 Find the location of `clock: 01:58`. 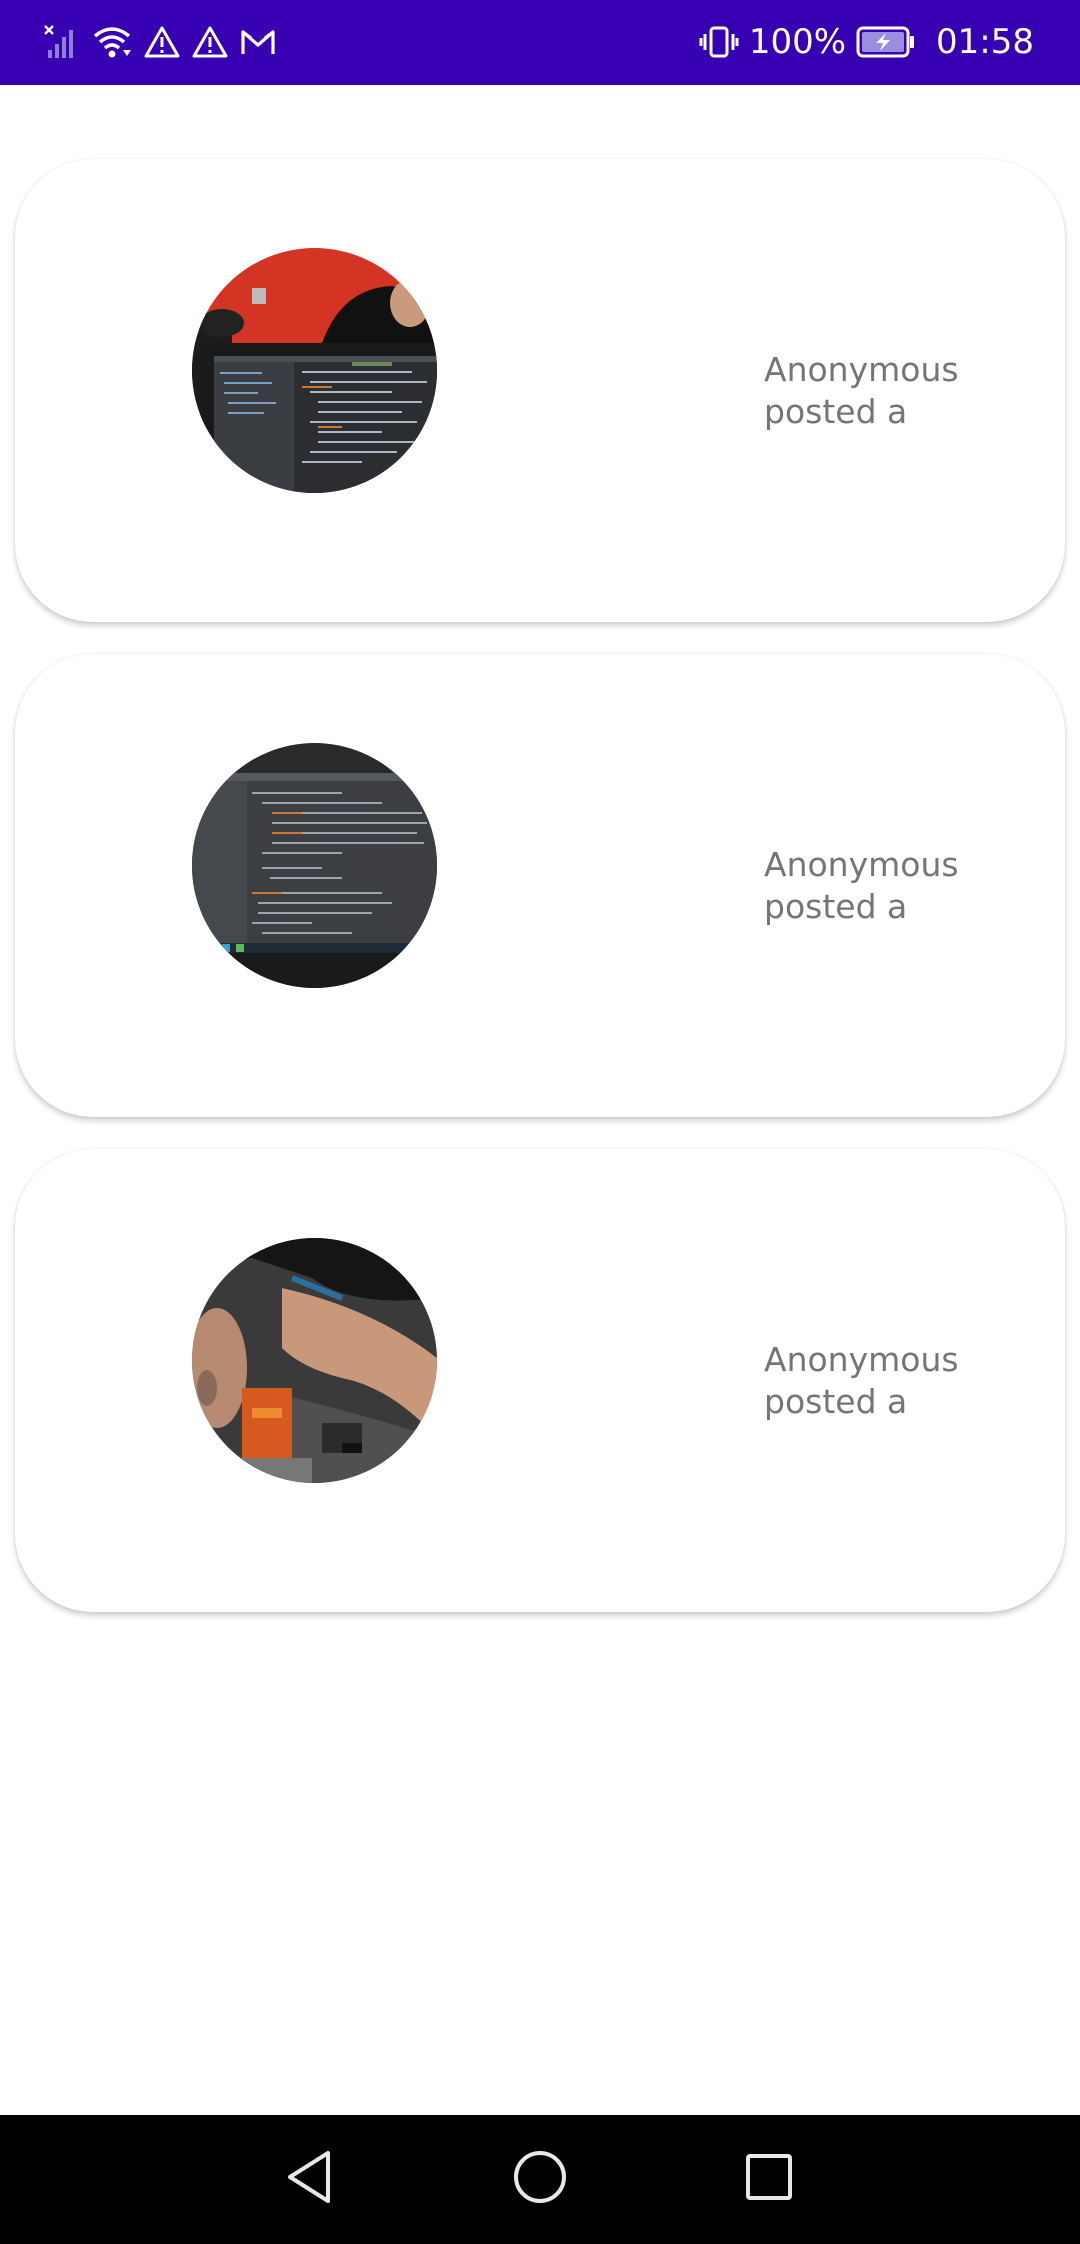

clock: 01:58 is located at coordinates (985, 42).